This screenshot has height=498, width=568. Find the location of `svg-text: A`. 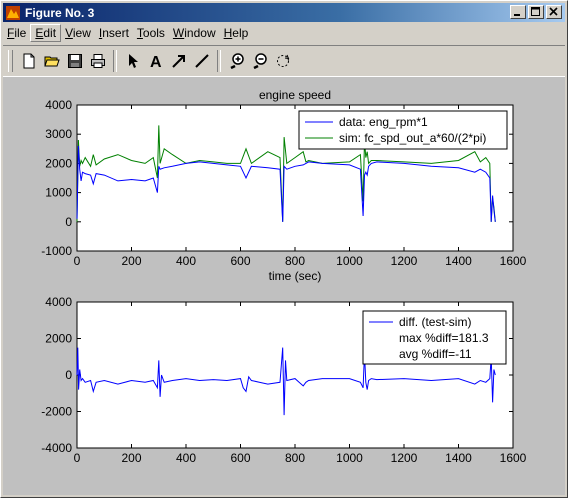

svg-text: A is located at coordinates (156, 61).